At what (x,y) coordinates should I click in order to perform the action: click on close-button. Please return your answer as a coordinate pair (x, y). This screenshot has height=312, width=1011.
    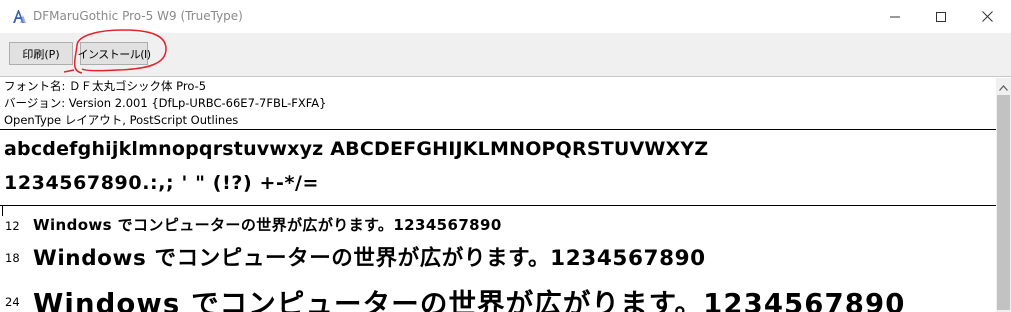
    Looking at the image, I should click on (987, 16).